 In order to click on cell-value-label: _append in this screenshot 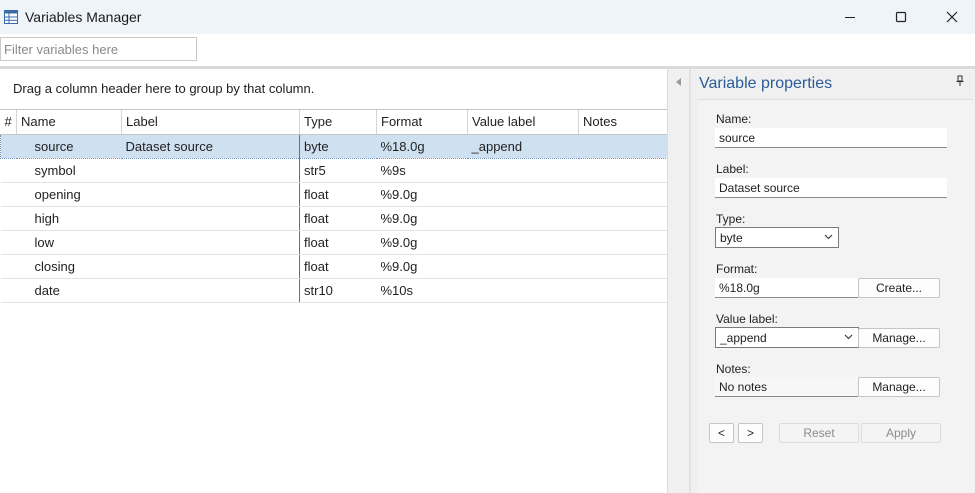, I will do `click(523, 146)`.